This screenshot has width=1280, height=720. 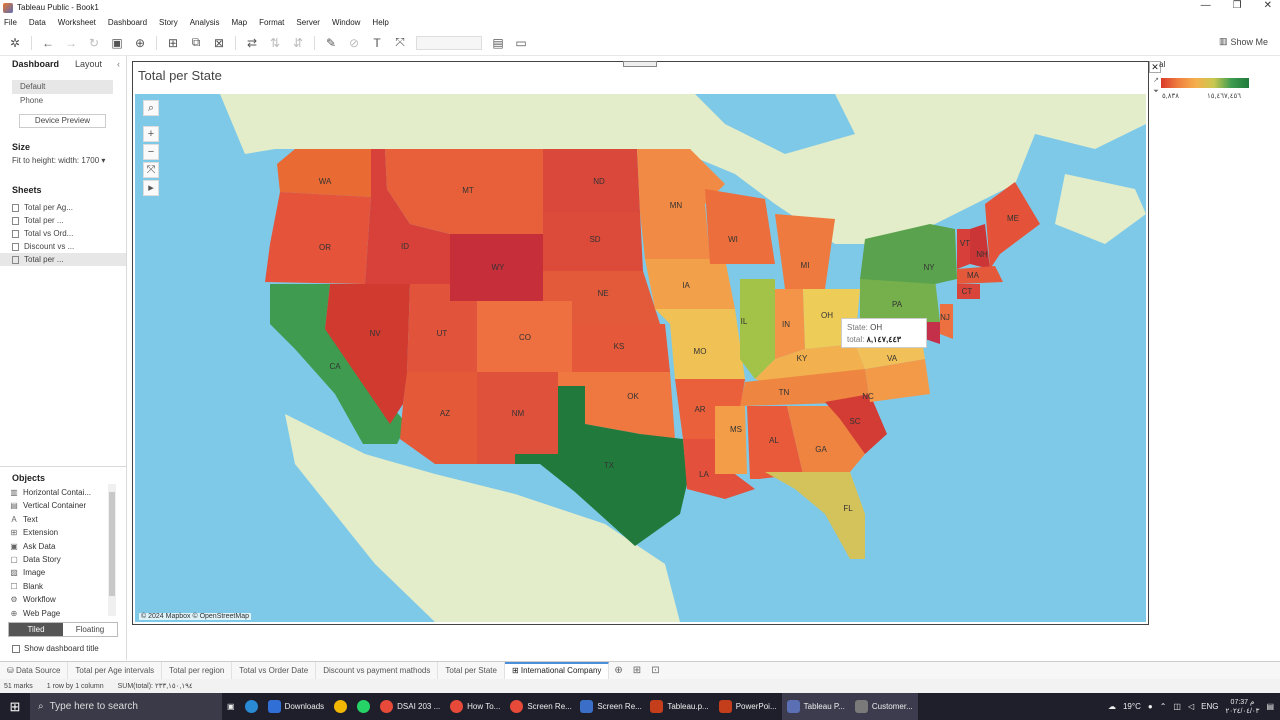 What do you see at coordinates (37, 22) in the screenshot?
I see `menu-data: Data` at bounding box center [37, 22].